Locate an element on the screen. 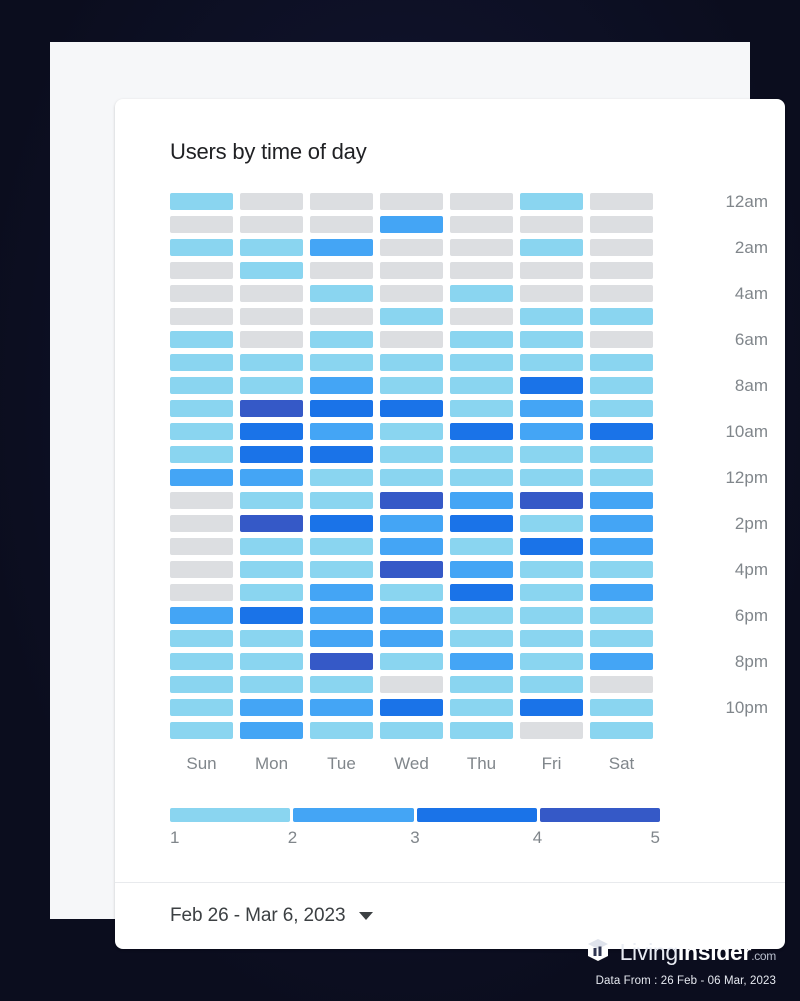  heatmap-cell-tue-10am is located at coordinates (341, 431).